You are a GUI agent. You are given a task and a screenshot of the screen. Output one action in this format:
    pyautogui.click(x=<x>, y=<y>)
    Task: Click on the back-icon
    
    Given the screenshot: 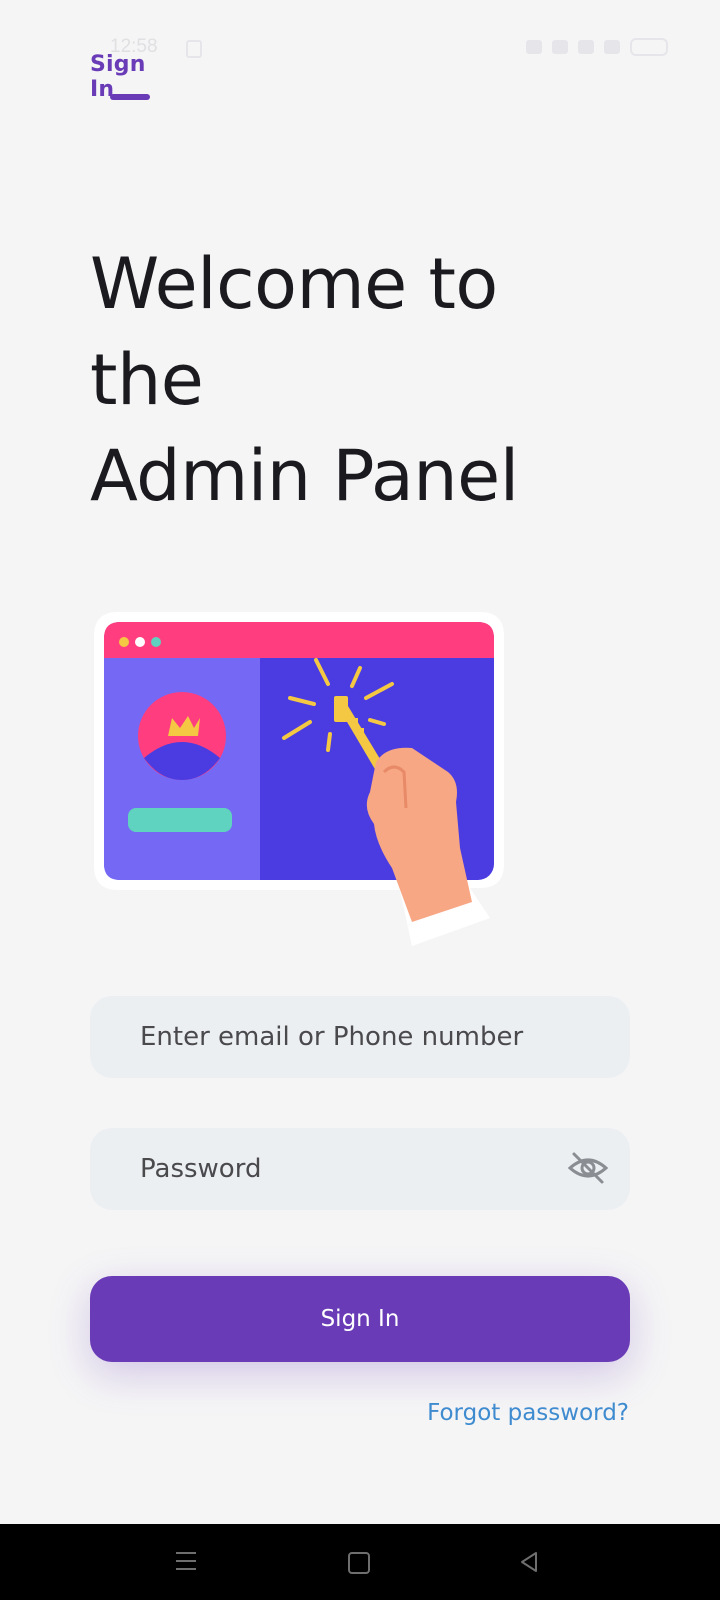 What is the action you would take?
    pyautogui.click(x=529, y=1562)
    